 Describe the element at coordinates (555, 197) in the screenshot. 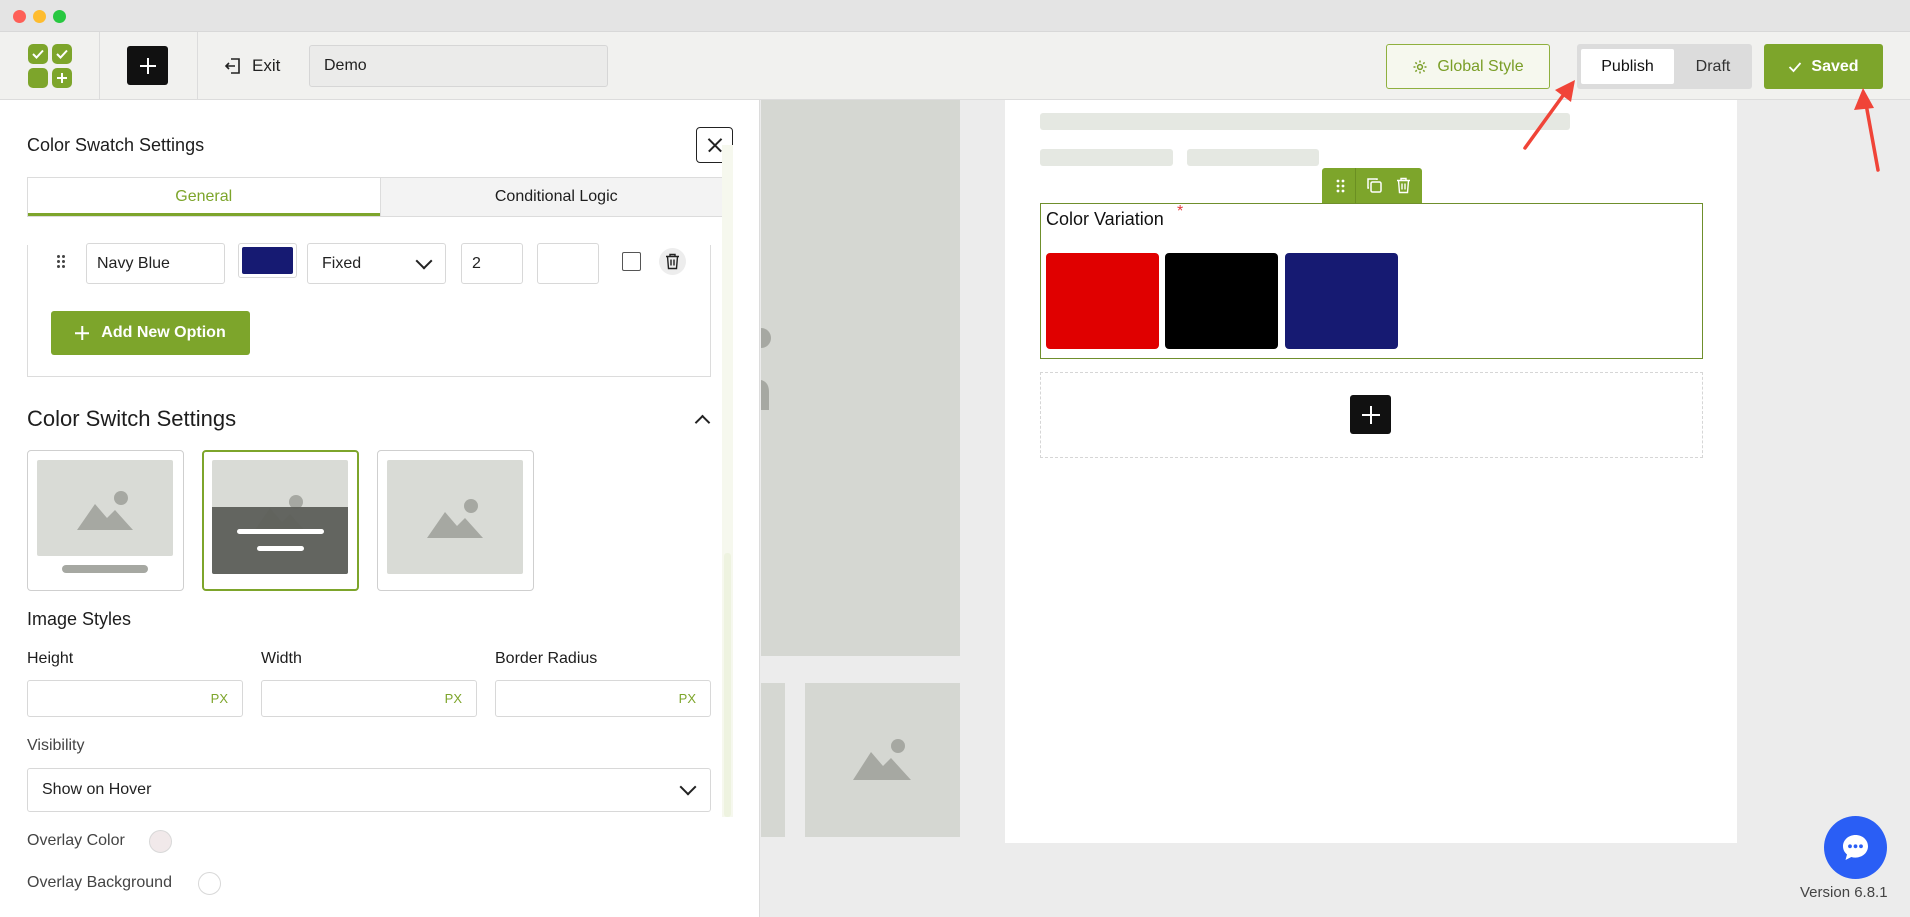

I see `tab-conditional-logic: Conditional Logic` at that location.